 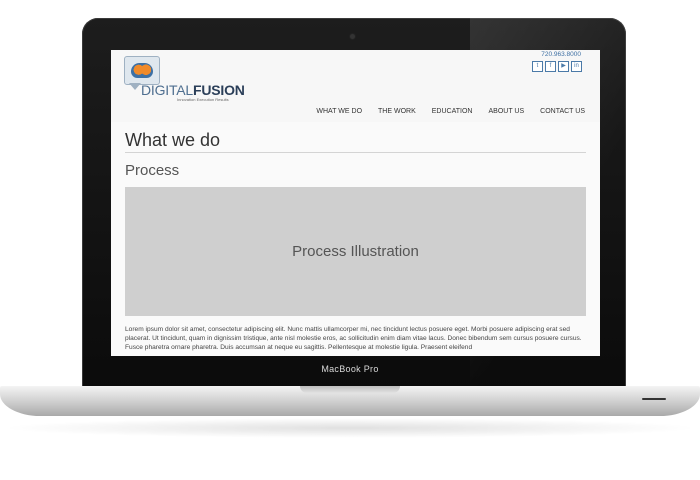 I want to click on device-brand-label: MacBook Pro, so click(x=350, y=369).